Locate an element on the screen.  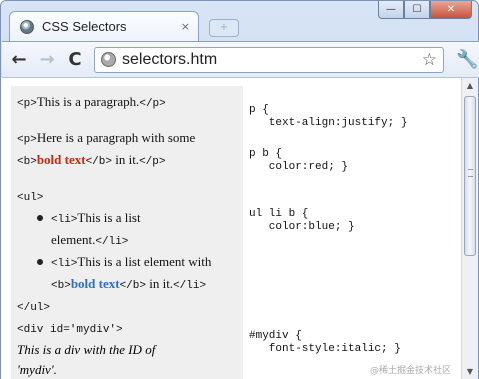
css-declaration: color:red; } is located at coordinates (299, 167).